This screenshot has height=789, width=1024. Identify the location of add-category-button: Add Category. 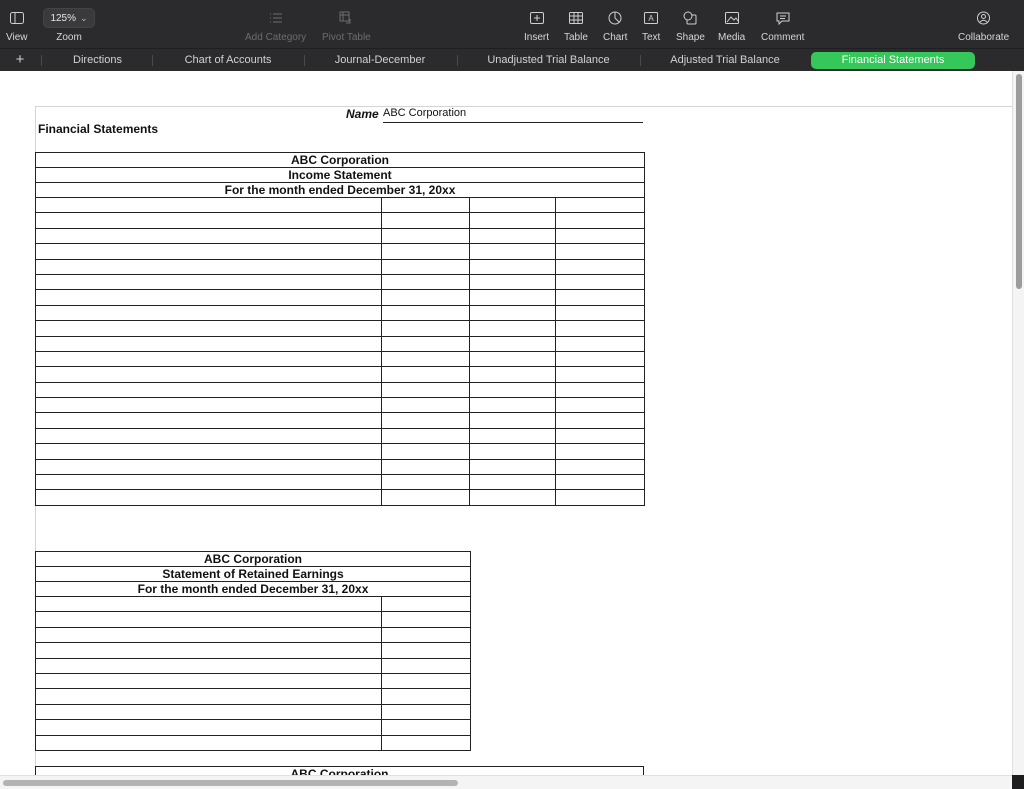
(275, 25).